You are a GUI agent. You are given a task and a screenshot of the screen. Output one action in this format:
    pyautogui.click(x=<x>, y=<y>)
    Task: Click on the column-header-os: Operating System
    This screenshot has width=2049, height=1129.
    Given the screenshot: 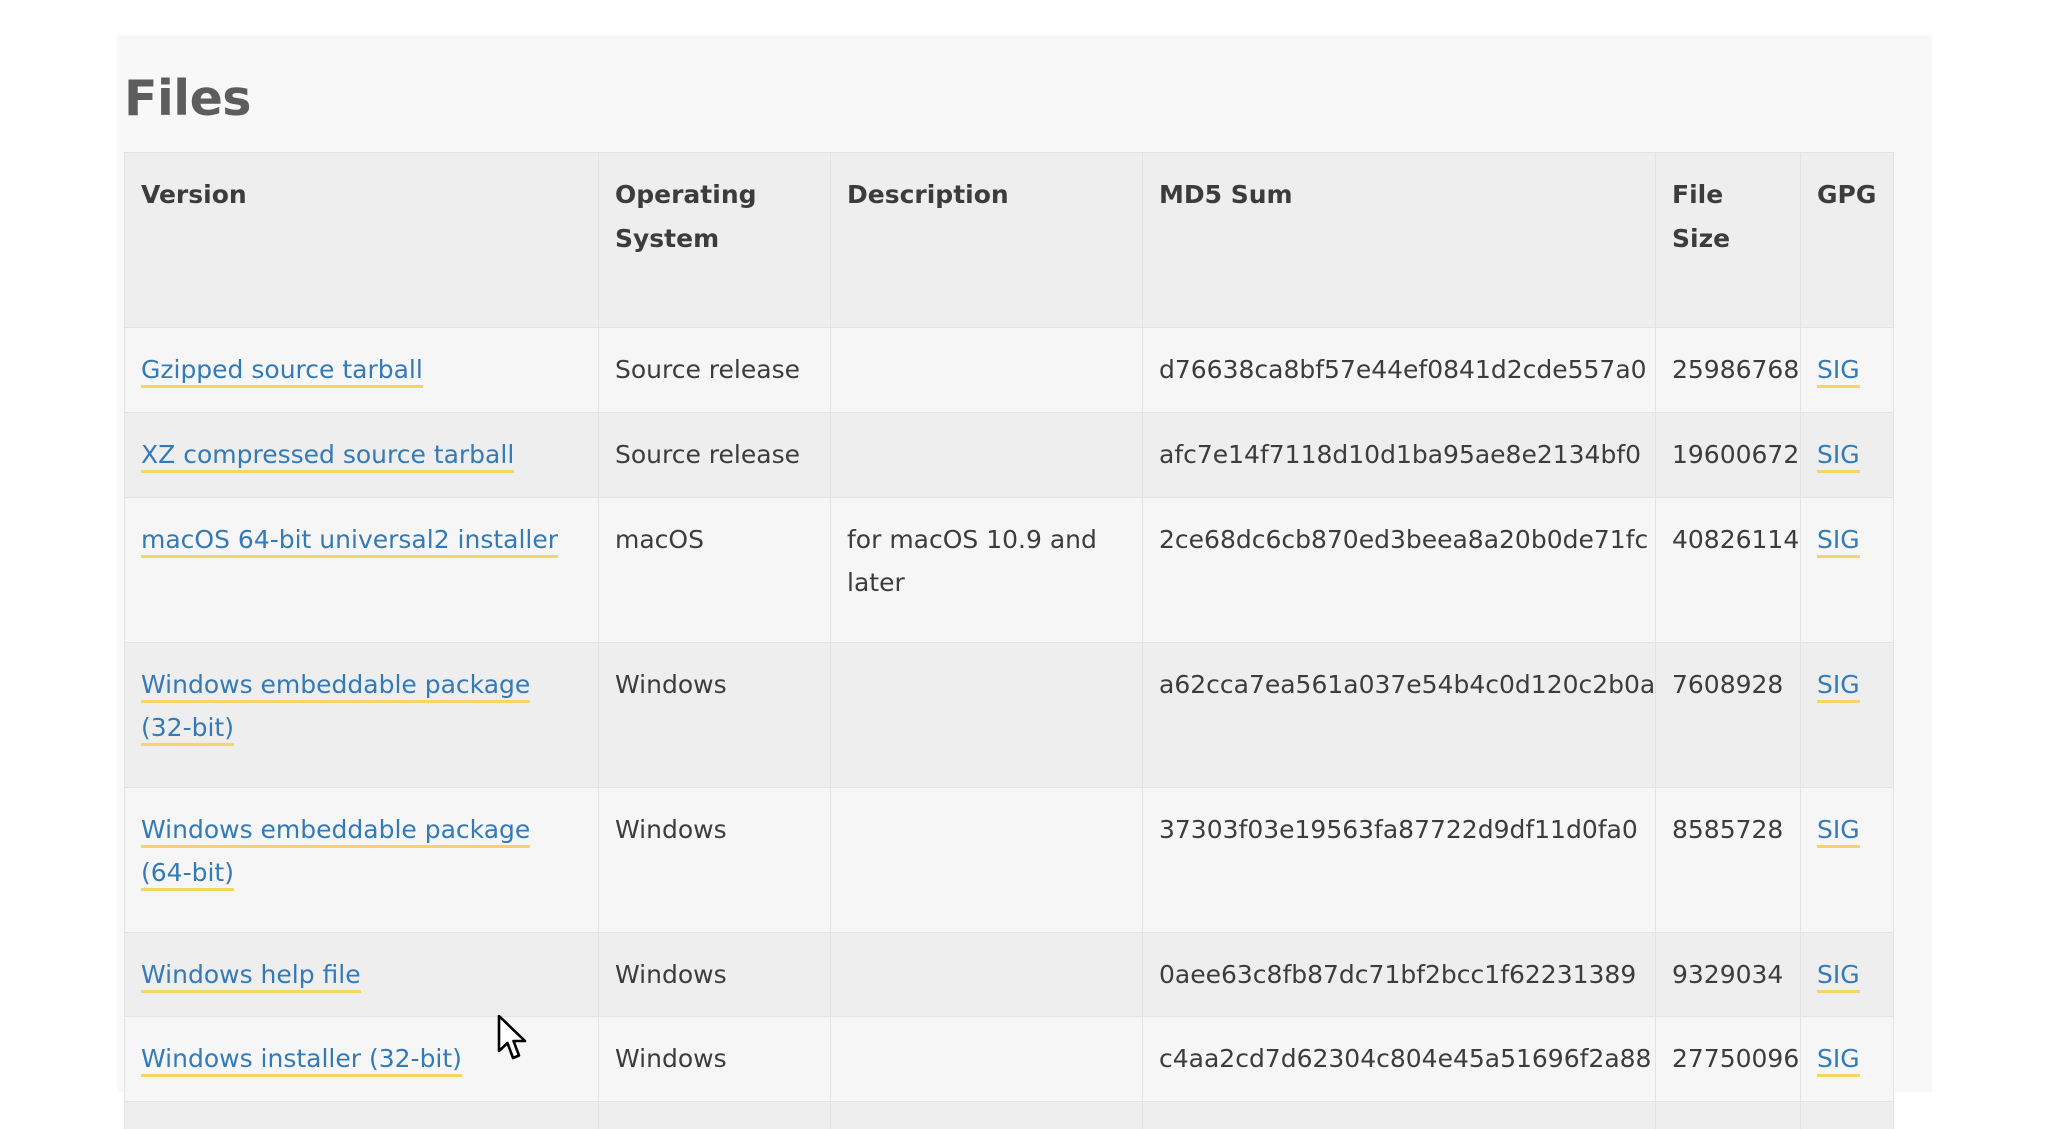 What is the action you would take?
    pyautogui.click(x=714, y=240)
    